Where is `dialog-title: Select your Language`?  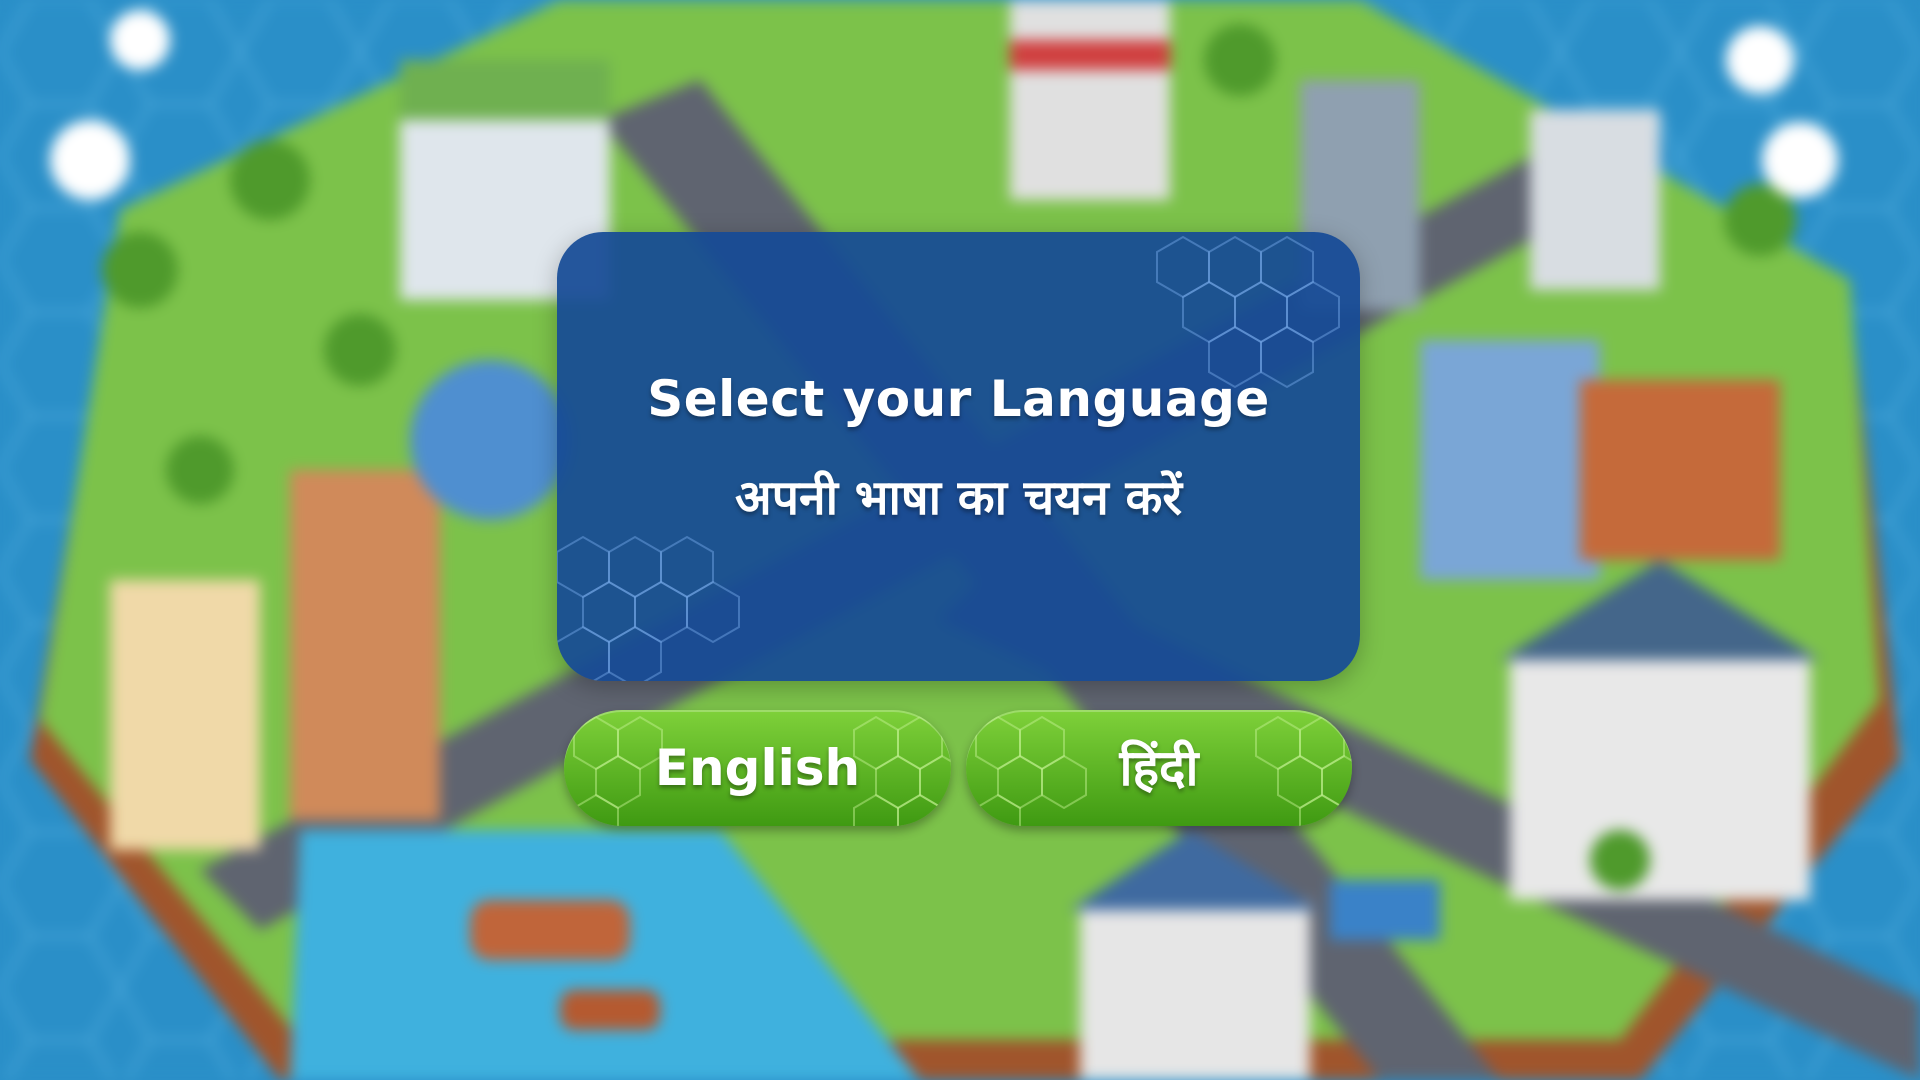
dialog-title: Select your Language is located at coordinates (958, 399).